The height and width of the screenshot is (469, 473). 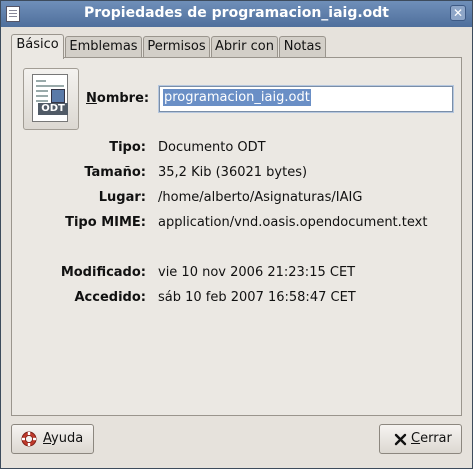 I want to click on type-value: Documento ODT, so click(x=212, y=147).